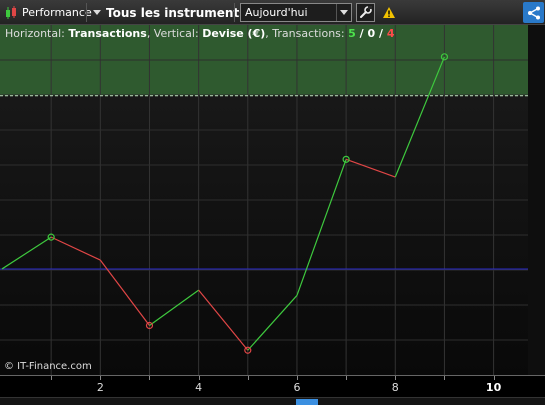  Describe the element at coordinates (174, 33) in the screenshot. I see `vertical-prefix: , Vertical:` at that location.